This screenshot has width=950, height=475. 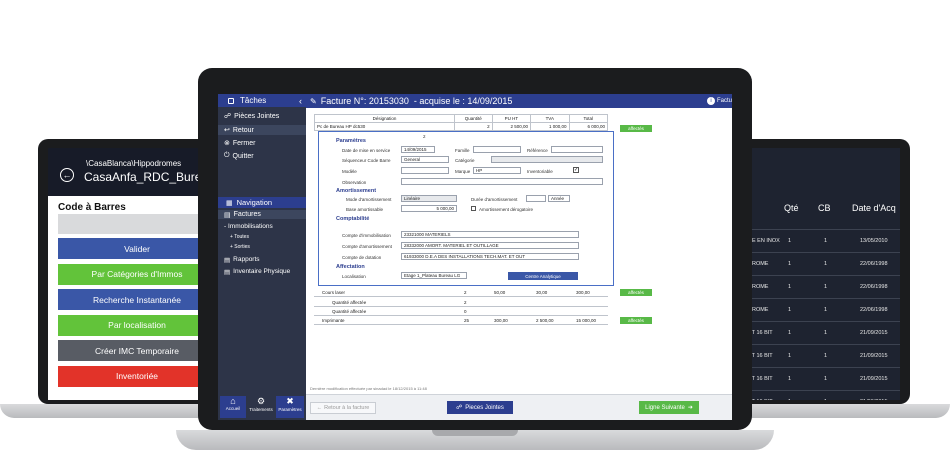 I want to click on sequencer-select: General, so click(x=425, y=159).